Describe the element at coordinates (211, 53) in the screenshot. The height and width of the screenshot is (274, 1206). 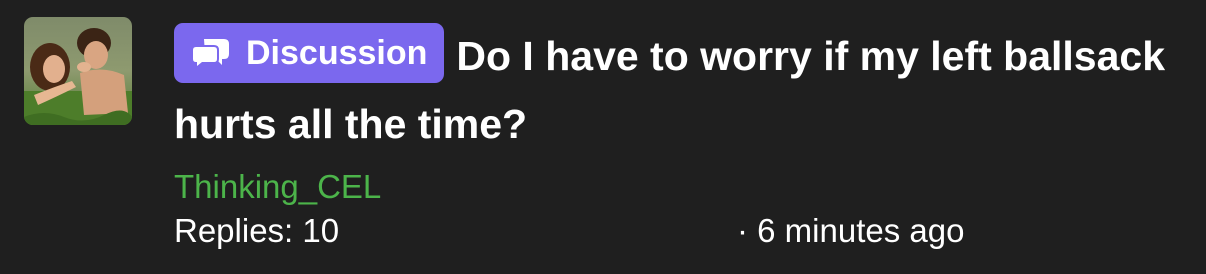
I see `chat-bubbles-icon` at that location.